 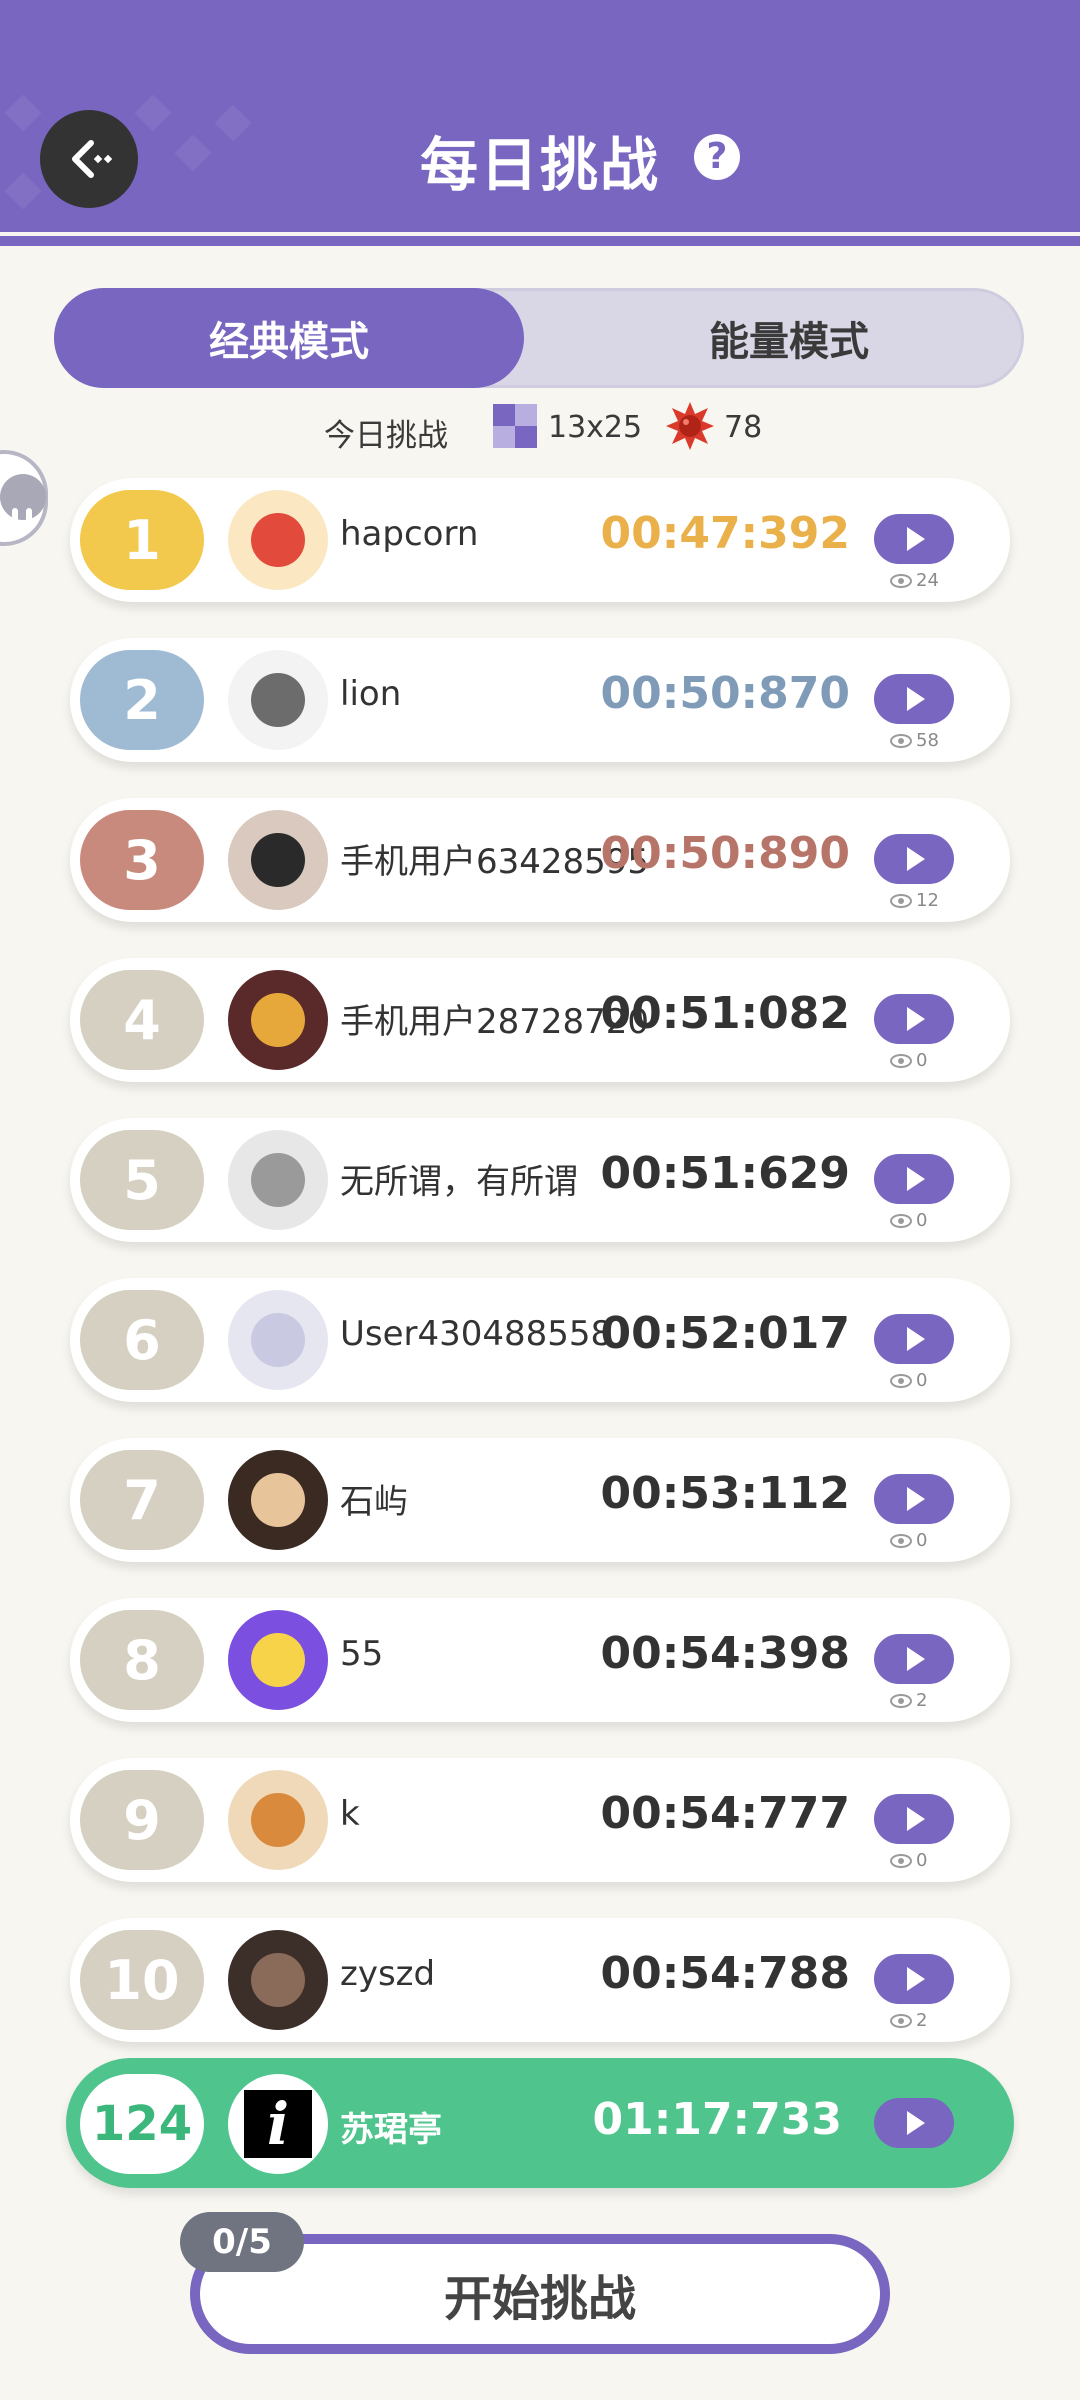 What do you see at coordinates (540, 1660) in the screenshot?
I see `leaderboard-row: 8 55 00:54:398 2` at bounding box center [540, 1660].